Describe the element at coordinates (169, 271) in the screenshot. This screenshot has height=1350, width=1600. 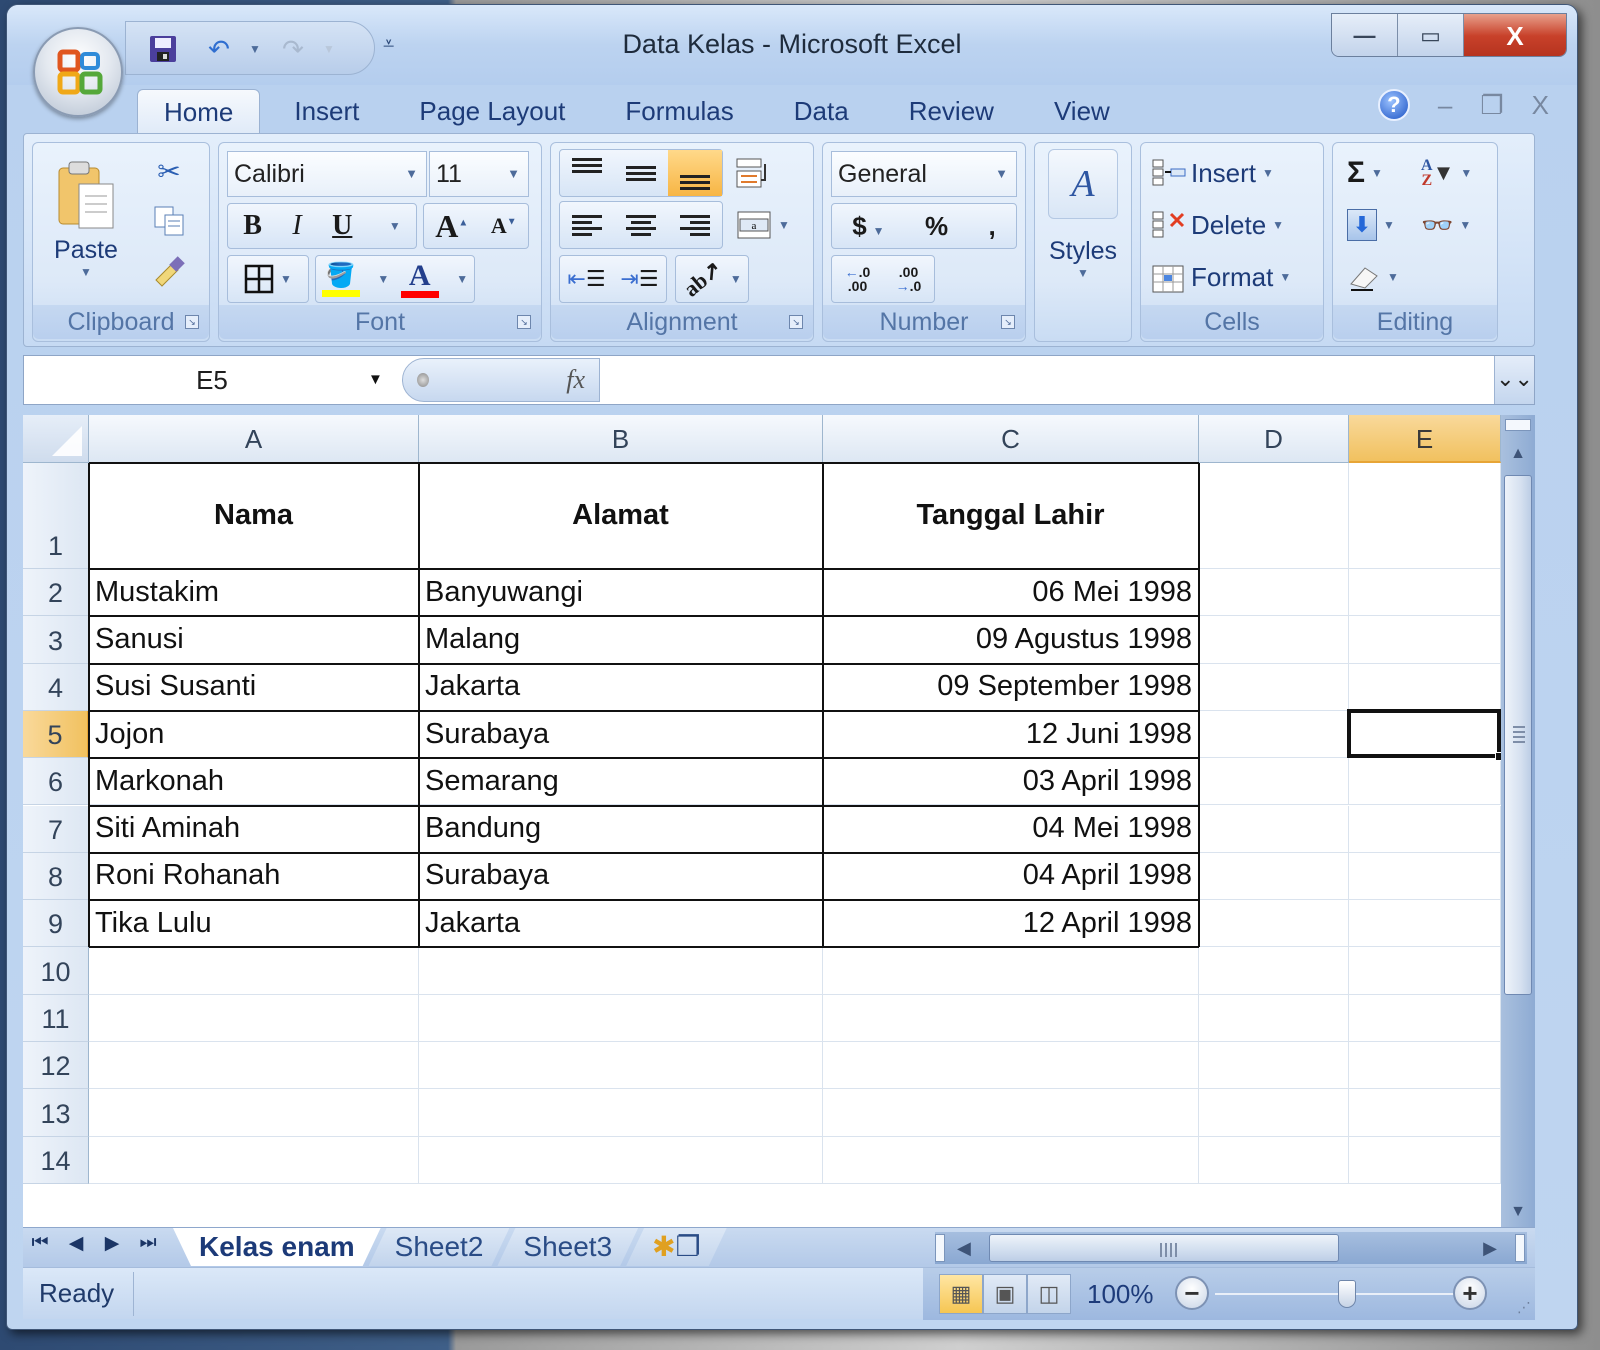
I see `format-painter-button` at that location.